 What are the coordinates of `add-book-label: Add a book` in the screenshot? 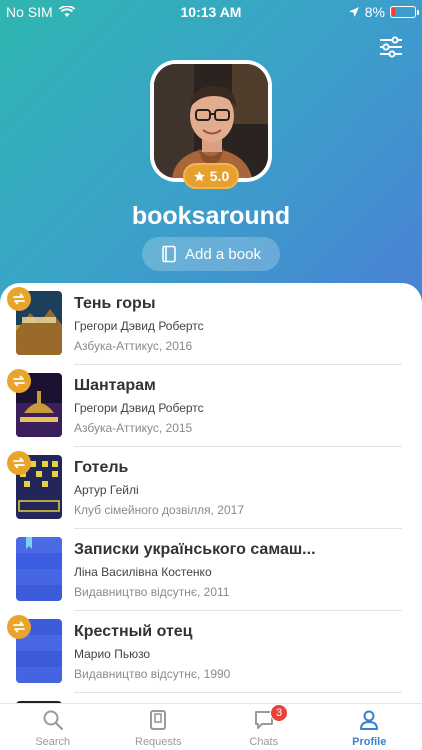 It's located at (223, 254).